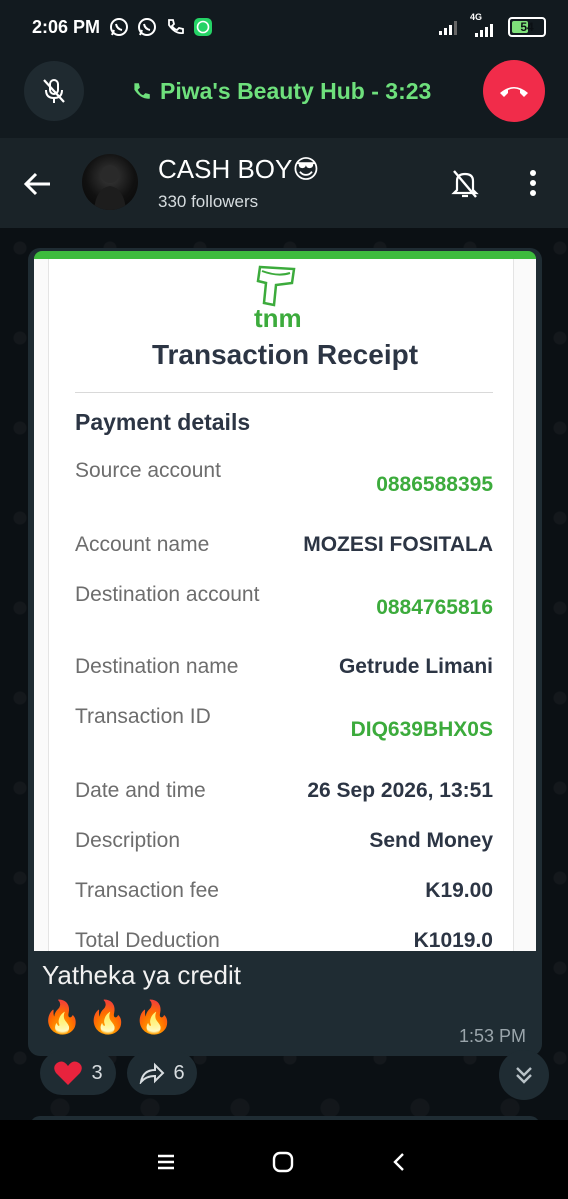  I want to click on back-nav-button, so click(400, 1162).